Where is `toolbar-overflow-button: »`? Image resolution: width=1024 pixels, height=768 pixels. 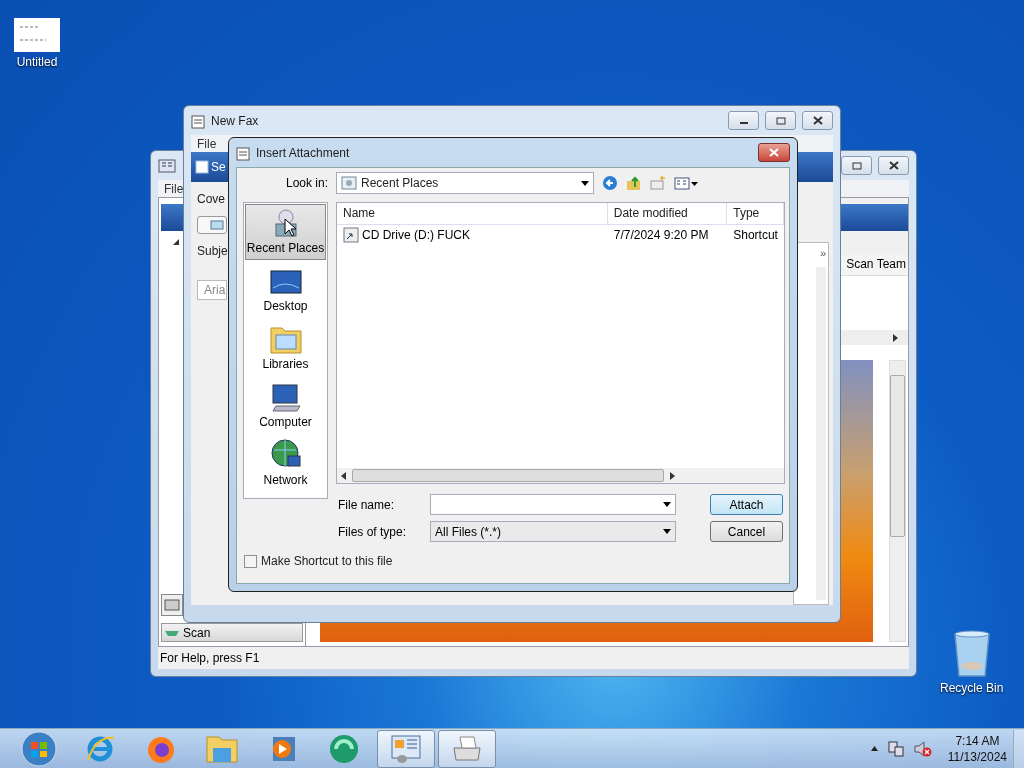 toolbar-overflow-button: » is located at coordinates (822, 253).